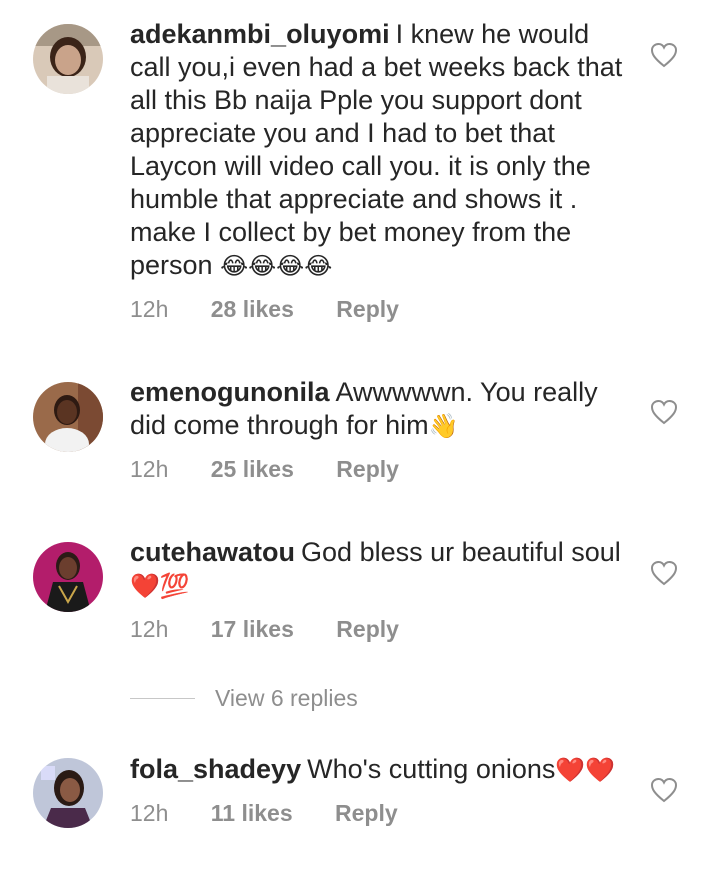 The height and width of the screenshot is (871, 720). Describe the element at coordinates (443, 426) in the screenshot. I see `emoji: 👋` at that location.